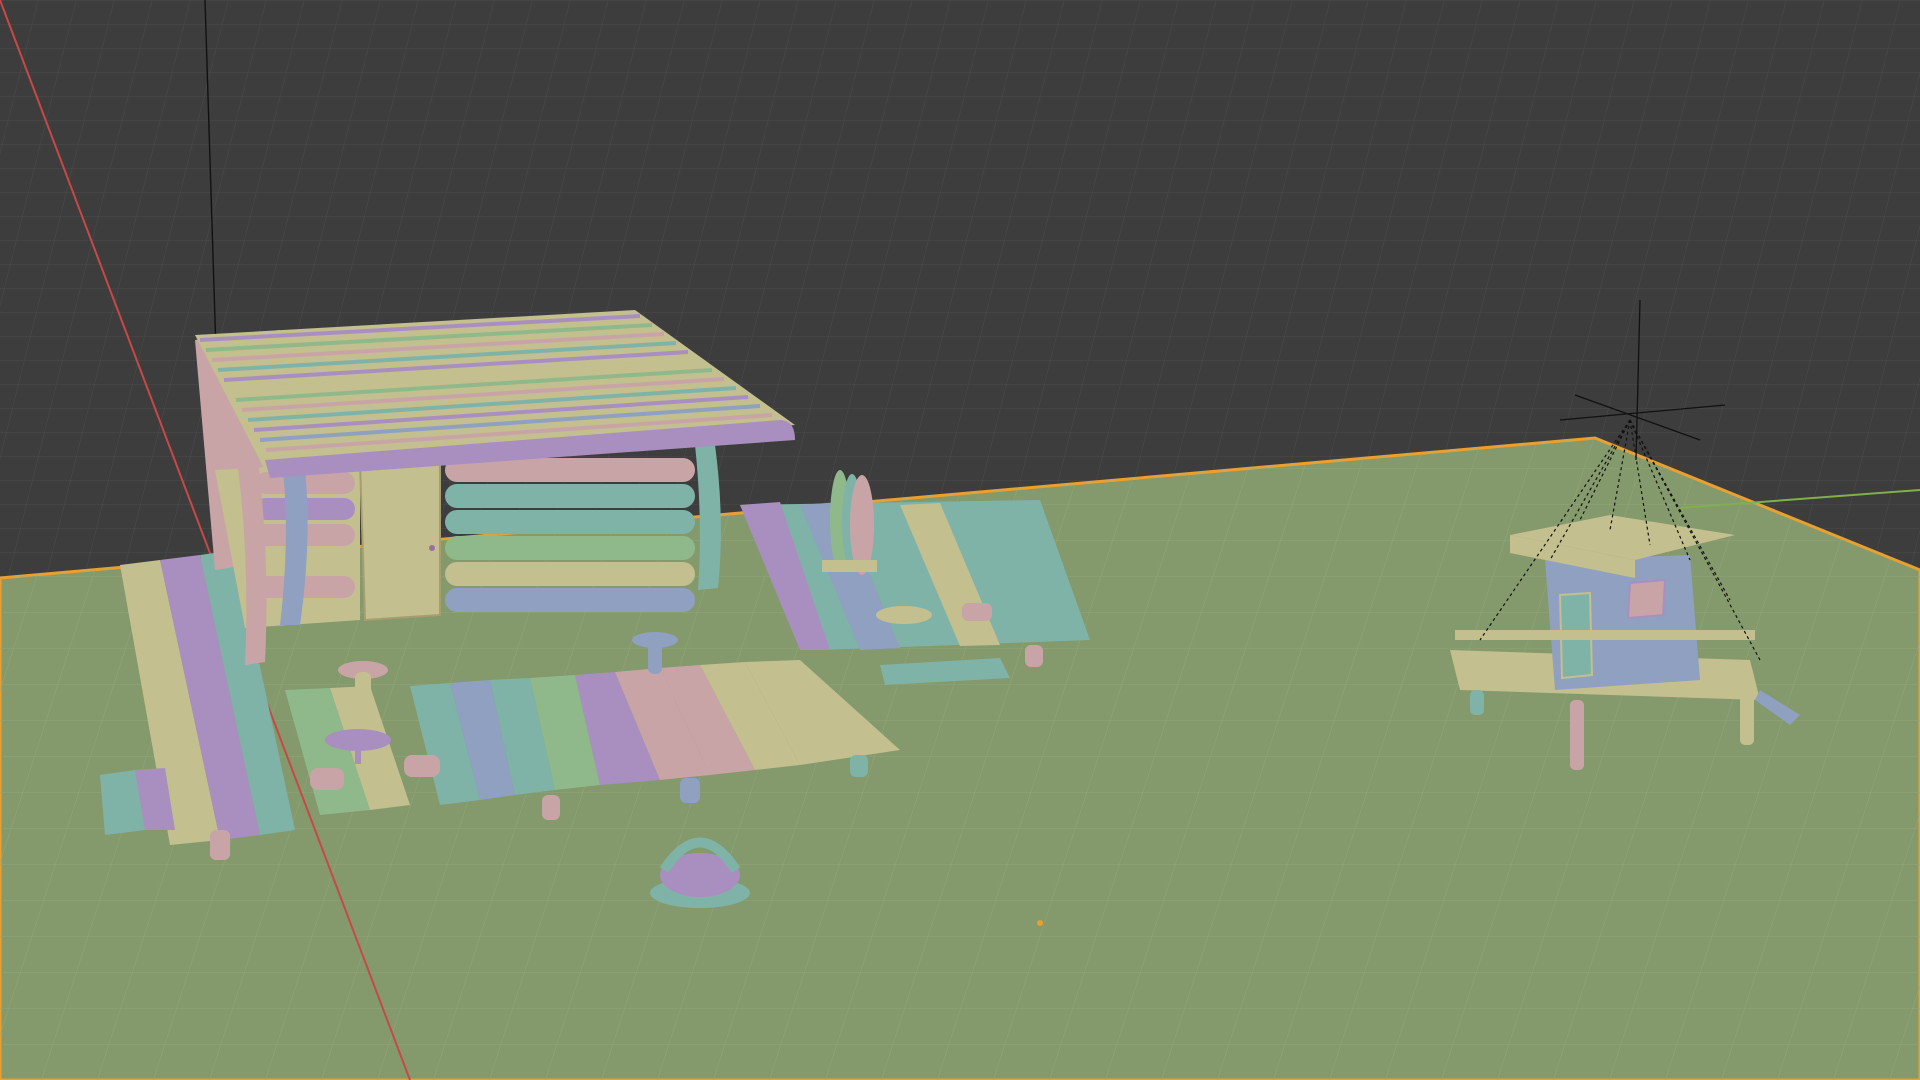 The image size is (1920, 1080). I want to click on origin-dot, so click(1040, 923).